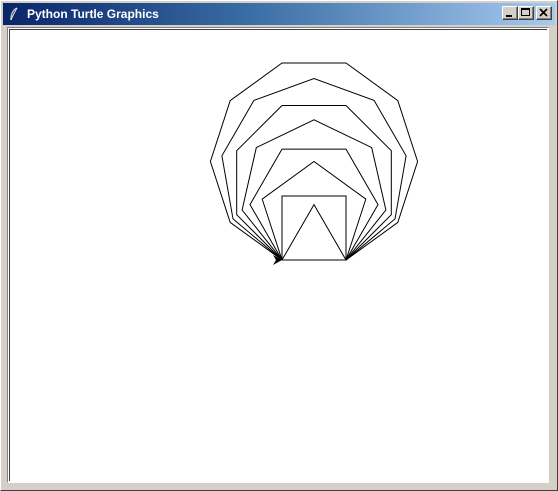  I want to click on title-bar: Python Turtle Graphics, so click(279, 14).